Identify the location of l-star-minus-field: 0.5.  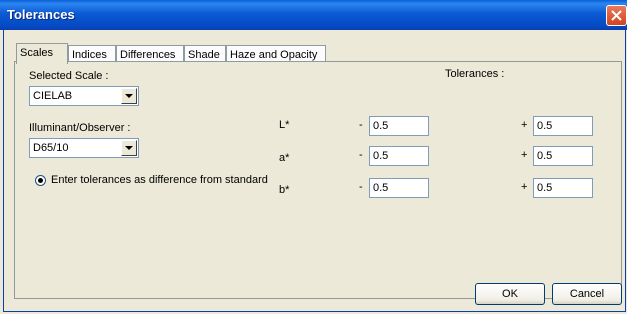
(399, 126).